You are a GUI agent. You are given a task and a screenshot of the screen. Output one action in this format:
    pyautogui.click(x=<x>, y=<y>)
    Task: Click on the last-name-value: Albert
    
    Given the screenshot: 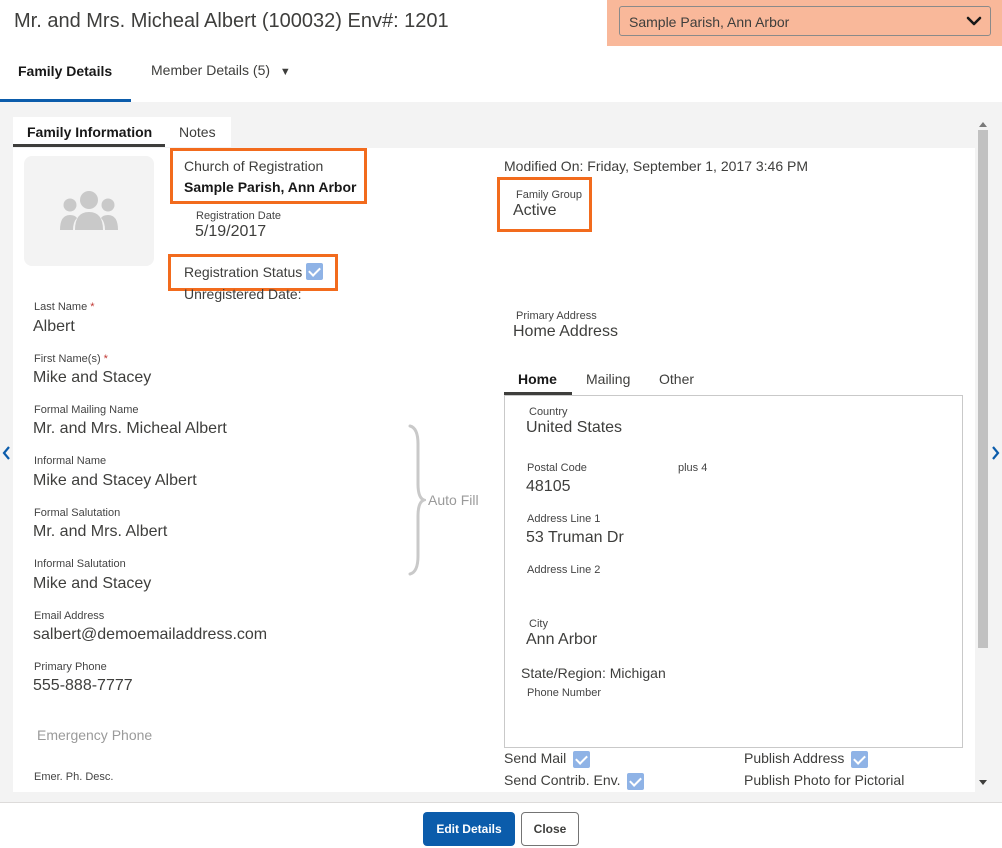 What is the action you would take?
    pyautogui.click(x=54, y=326)
    